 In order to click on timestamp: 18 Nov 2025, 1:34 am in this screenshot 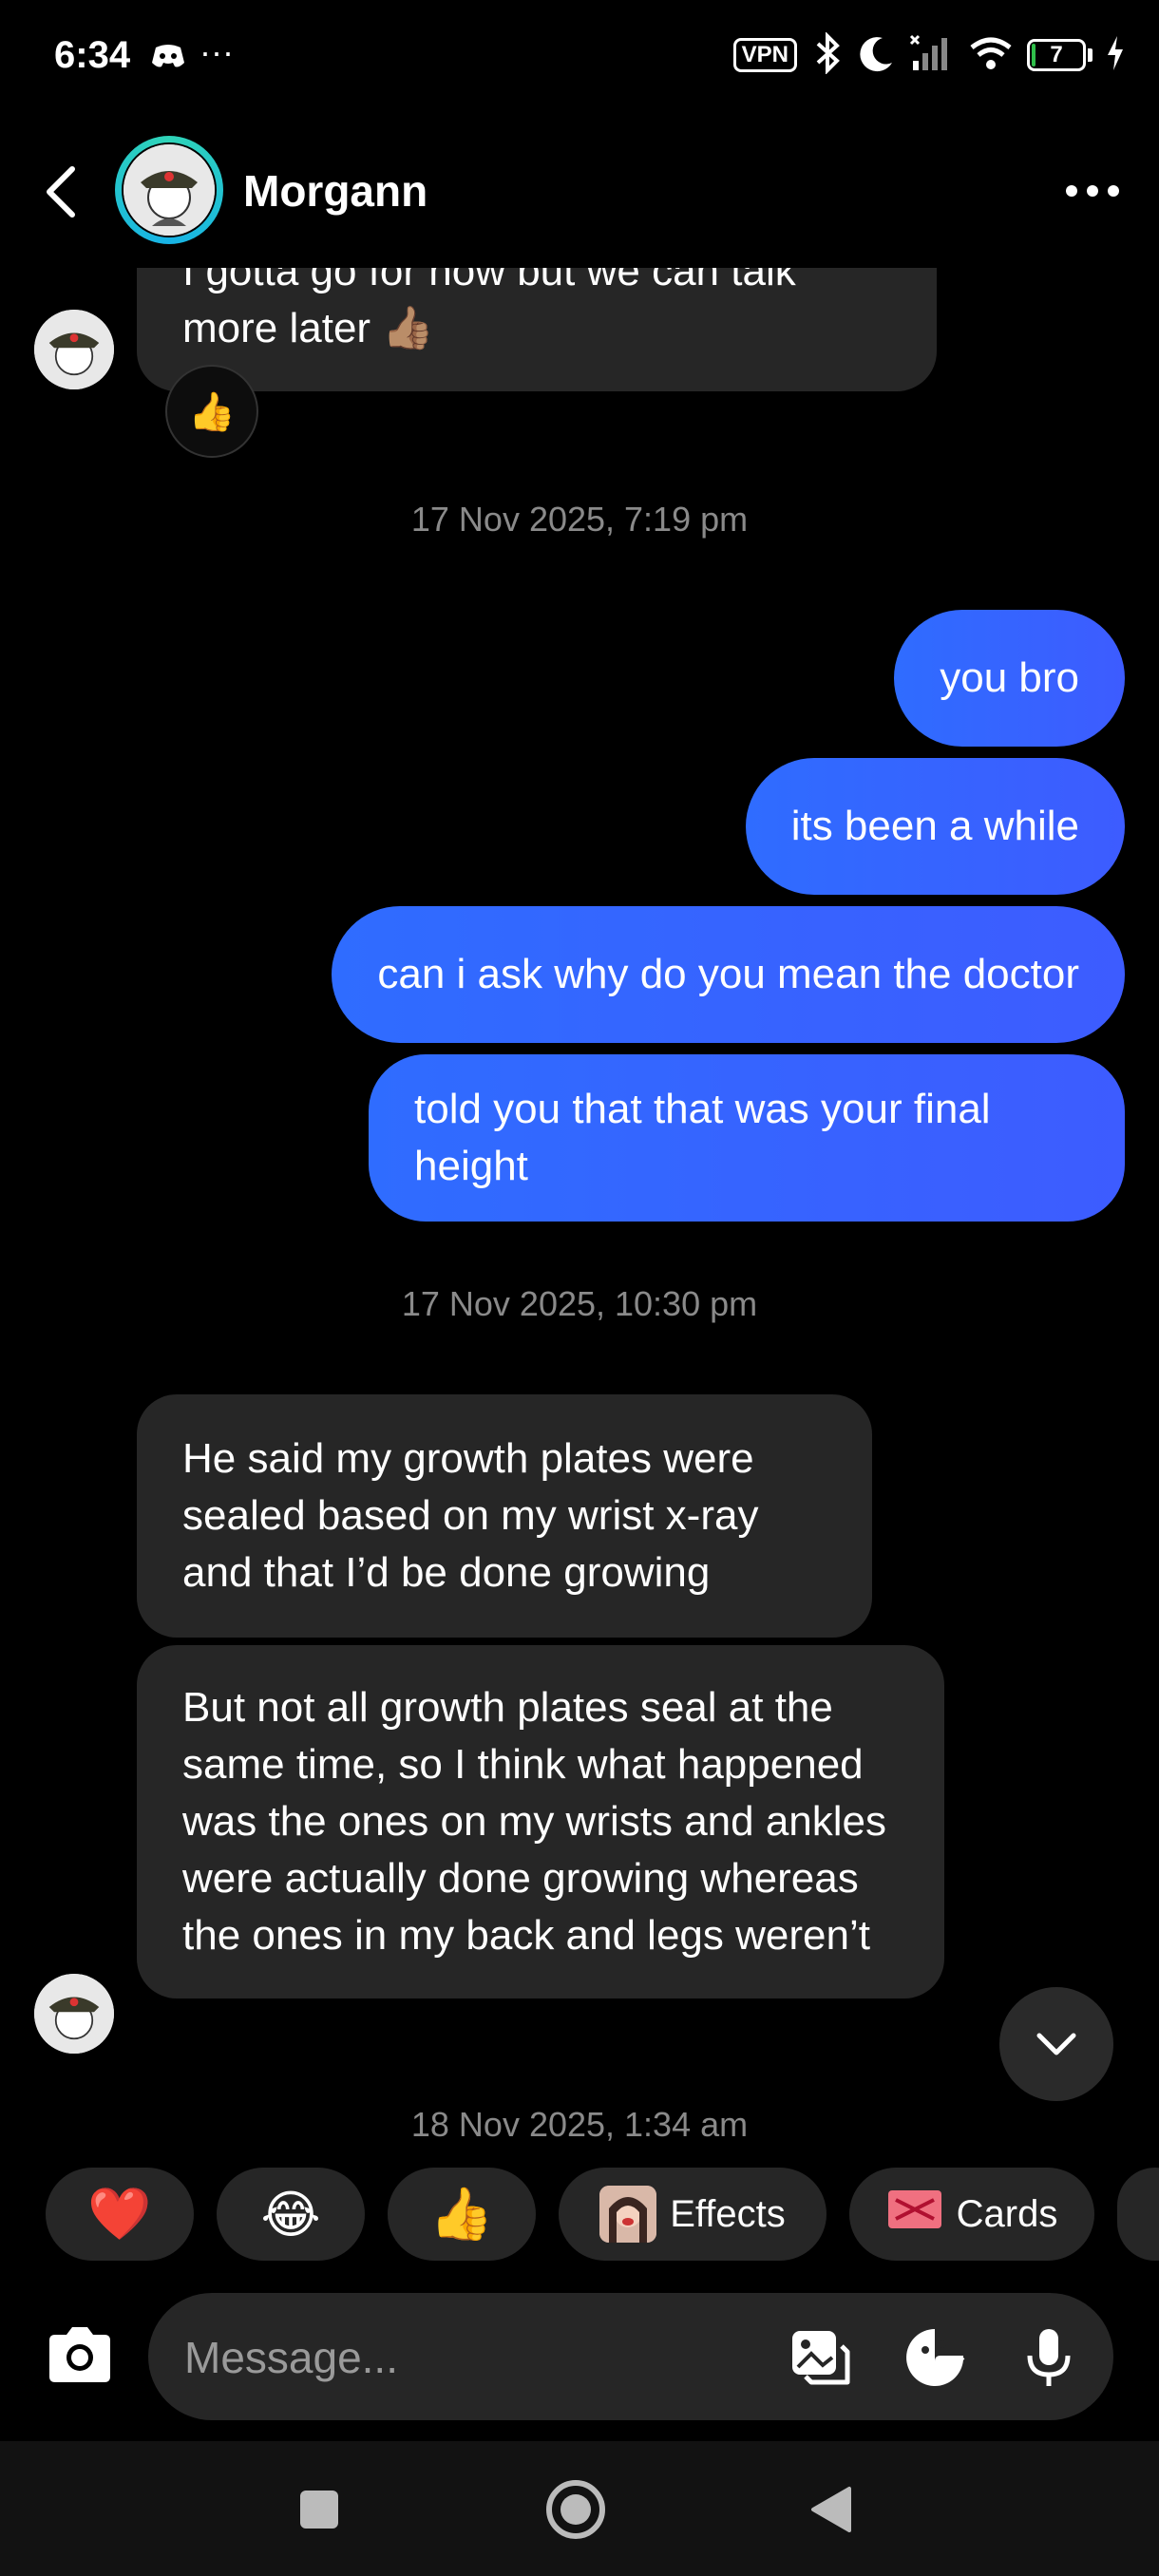, I will do `click(579, 2124)`.